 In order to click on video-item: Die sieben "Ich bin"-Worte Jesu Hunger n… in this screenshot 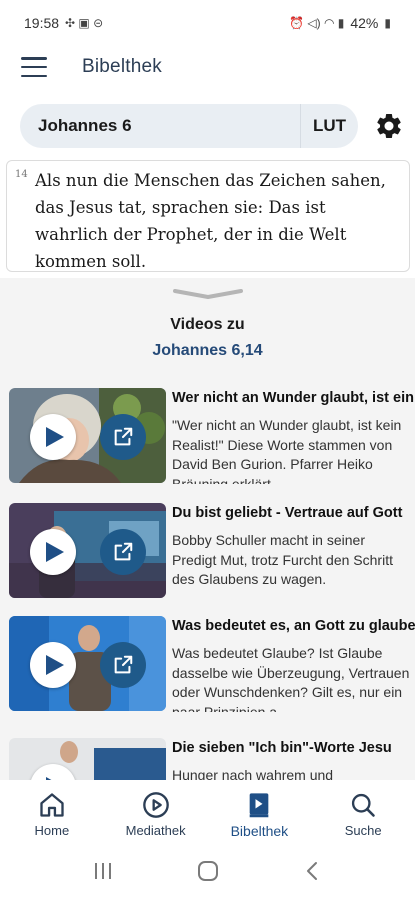, I will do `click(212, 759)`.